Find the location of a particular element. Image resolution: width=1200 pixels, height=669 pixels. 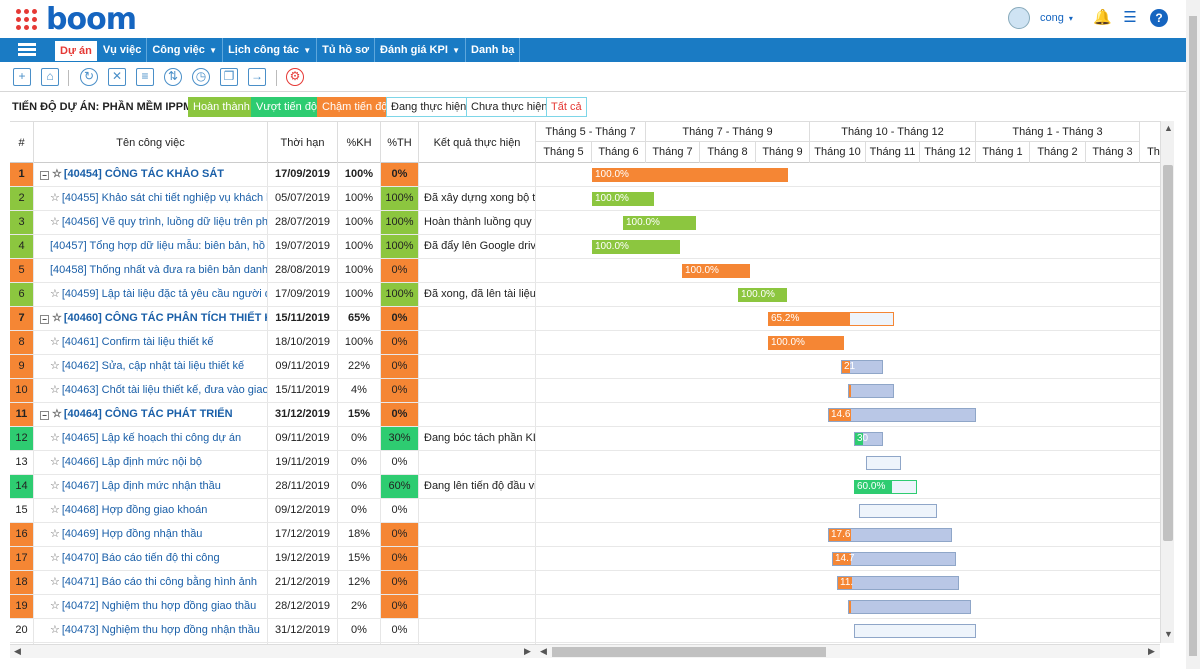

task-name-link: [40462] Sửa, cập nhật tài liệu thiết kế is located at coordinates (153, 366).